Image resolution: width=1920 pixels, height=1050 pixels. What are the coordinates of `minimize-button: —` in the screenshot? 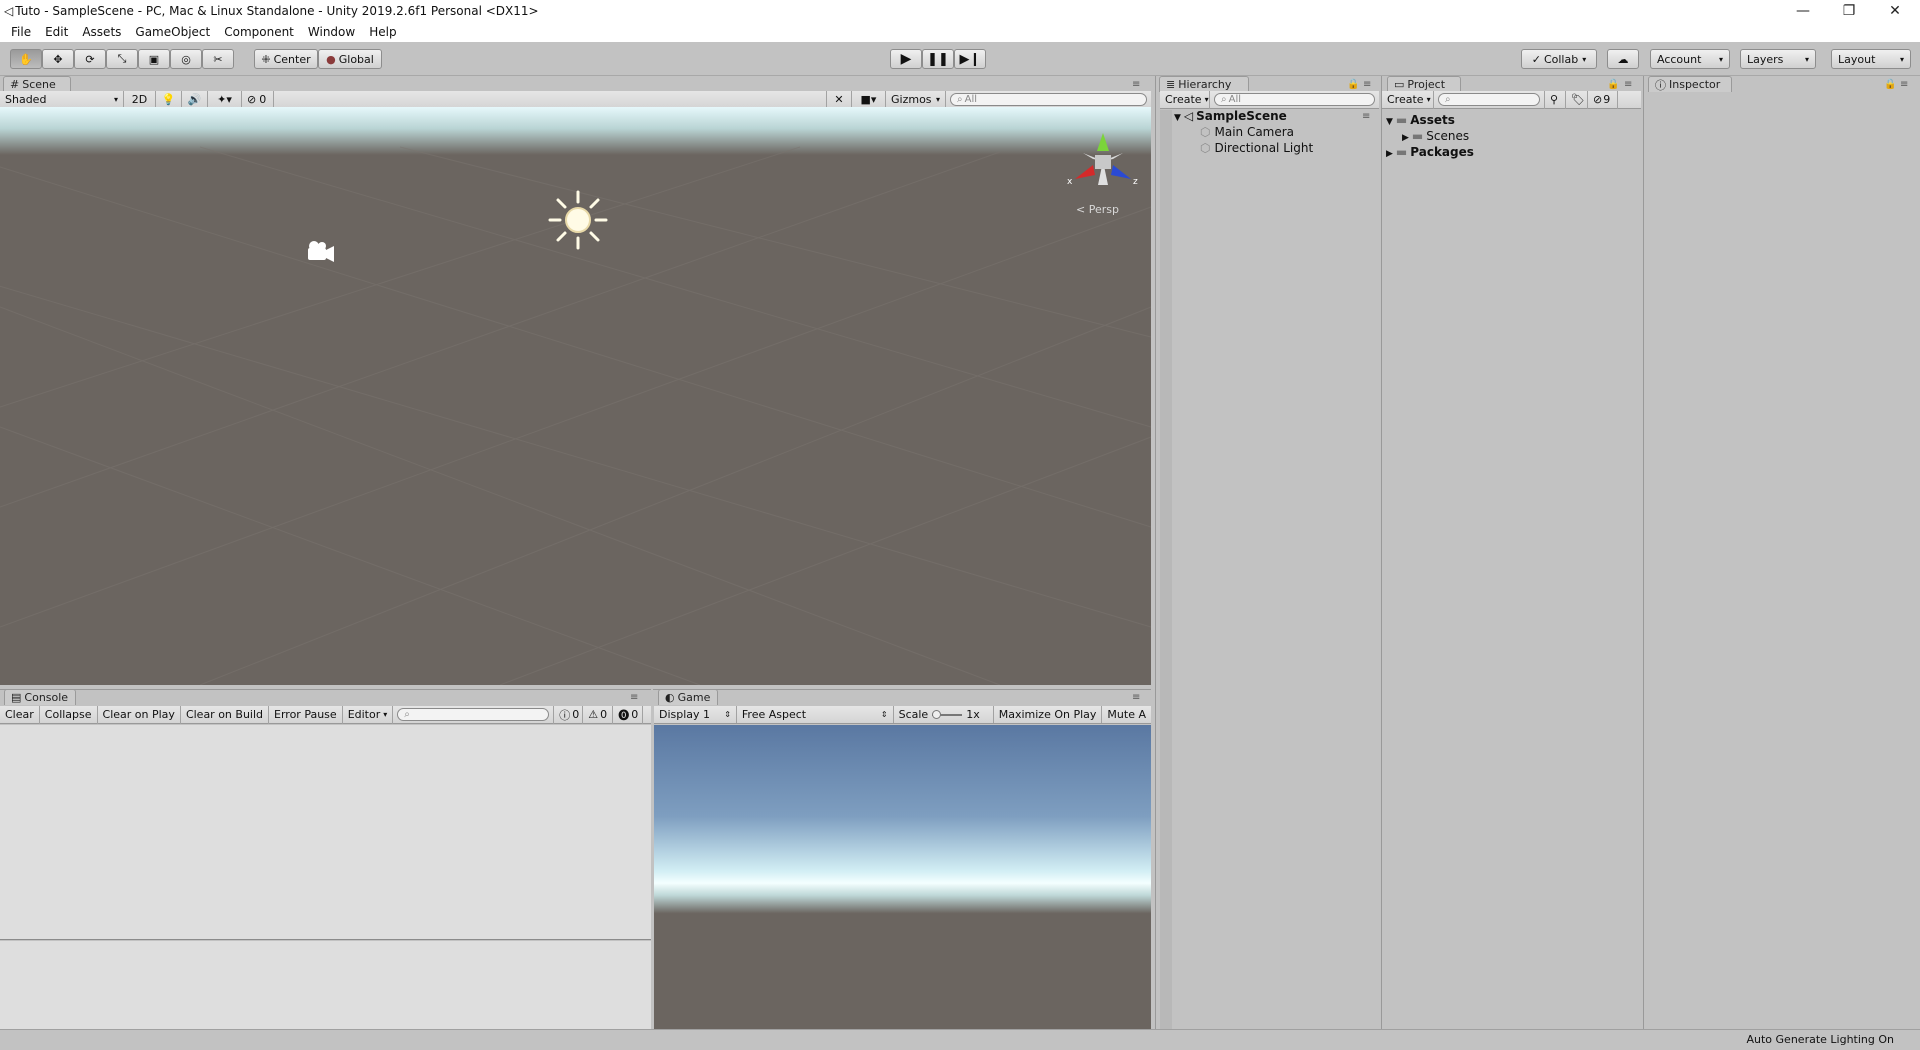 It's located at (1803, 11).